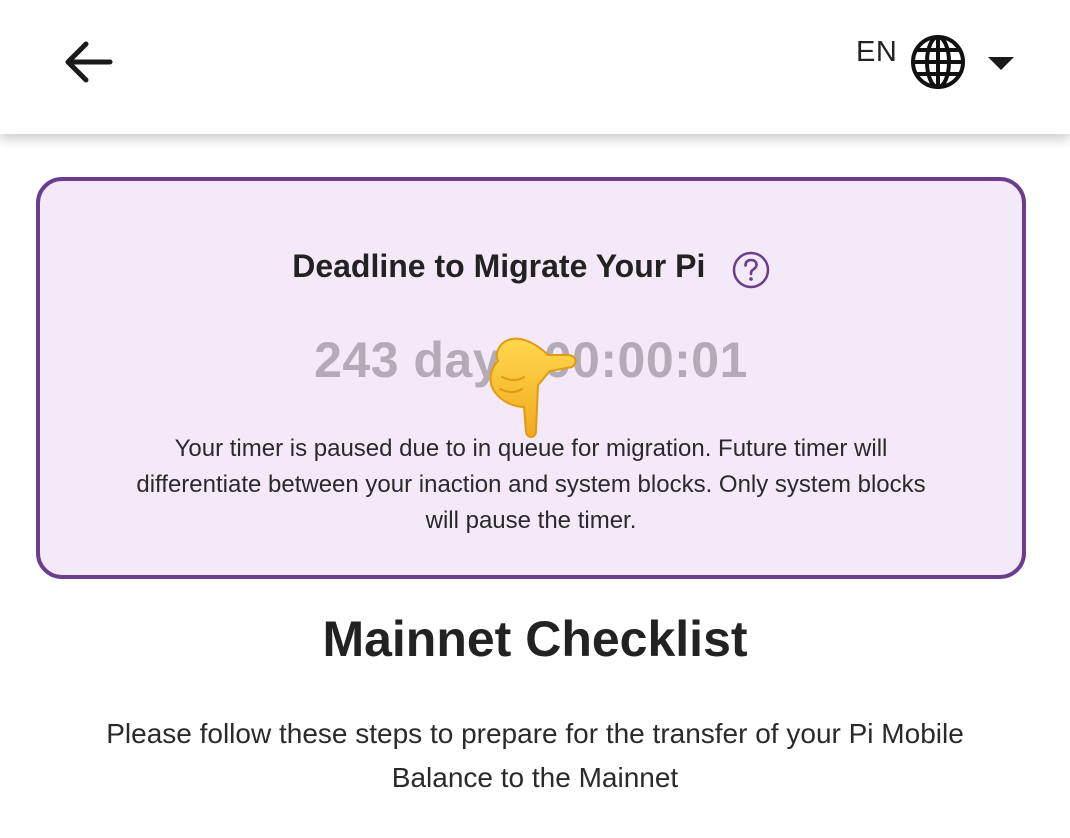  Describe the element at coordinates (533, 387) in the screenshot. I see `pointing-hand-emoji-icon` at that location.